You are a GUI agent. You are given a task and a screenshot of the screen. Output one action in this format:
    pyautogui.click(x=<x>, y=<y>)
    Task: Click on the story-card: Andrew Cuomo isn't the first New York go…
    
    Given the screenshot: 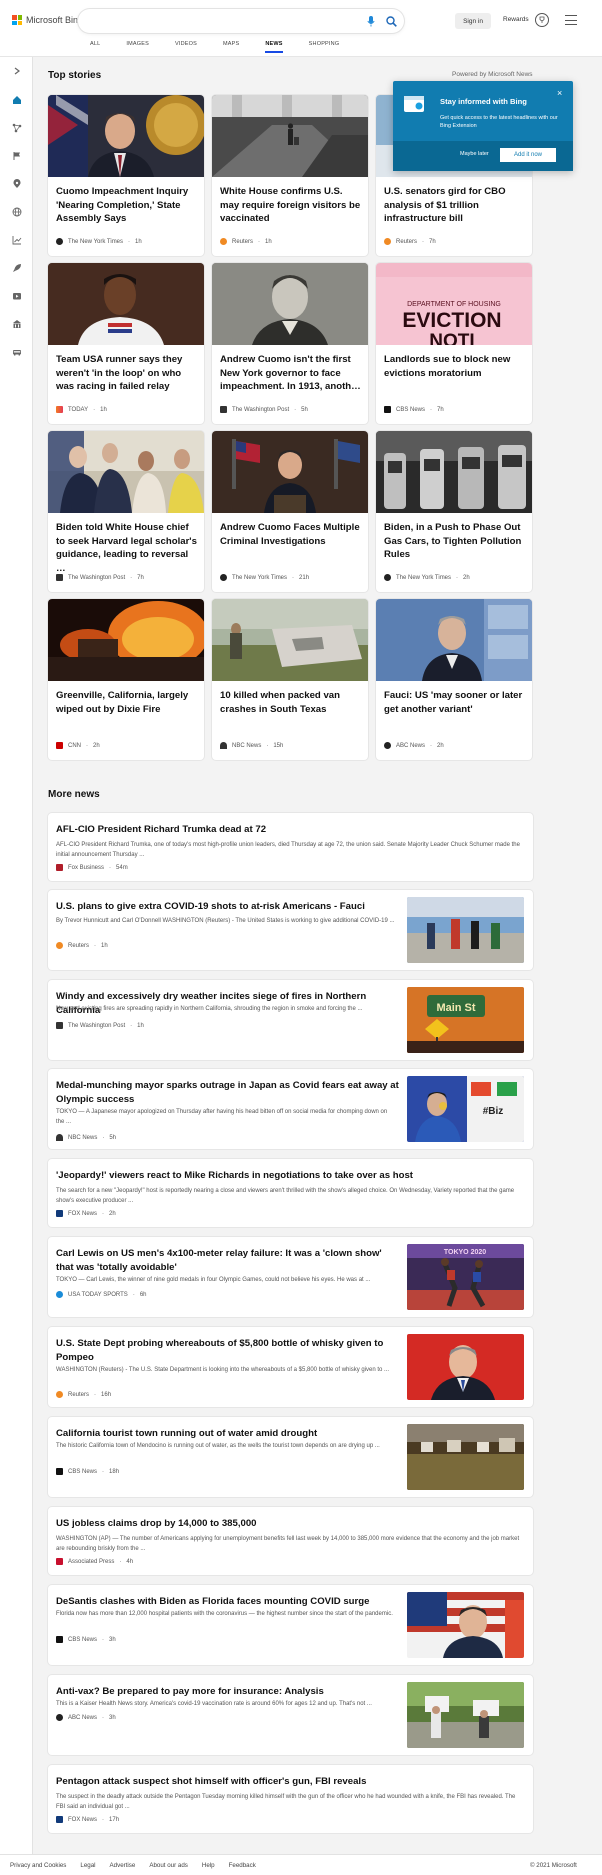 What is the action you would take?
    pyautogui.click(x=290, y=343)
    